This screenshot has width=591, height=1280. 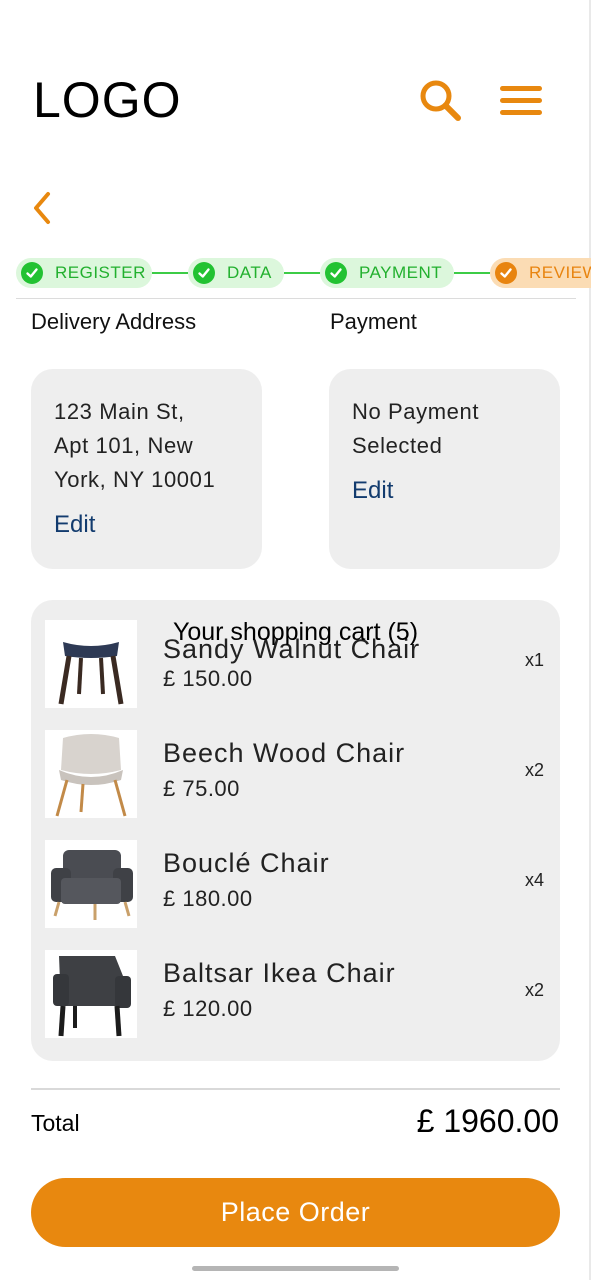 What do you see at coordinates (295, 774) in the screenshot?
I see `cart-item: Beech Wood Chair £ 75.00 x2` at bounding box center [295, 774].